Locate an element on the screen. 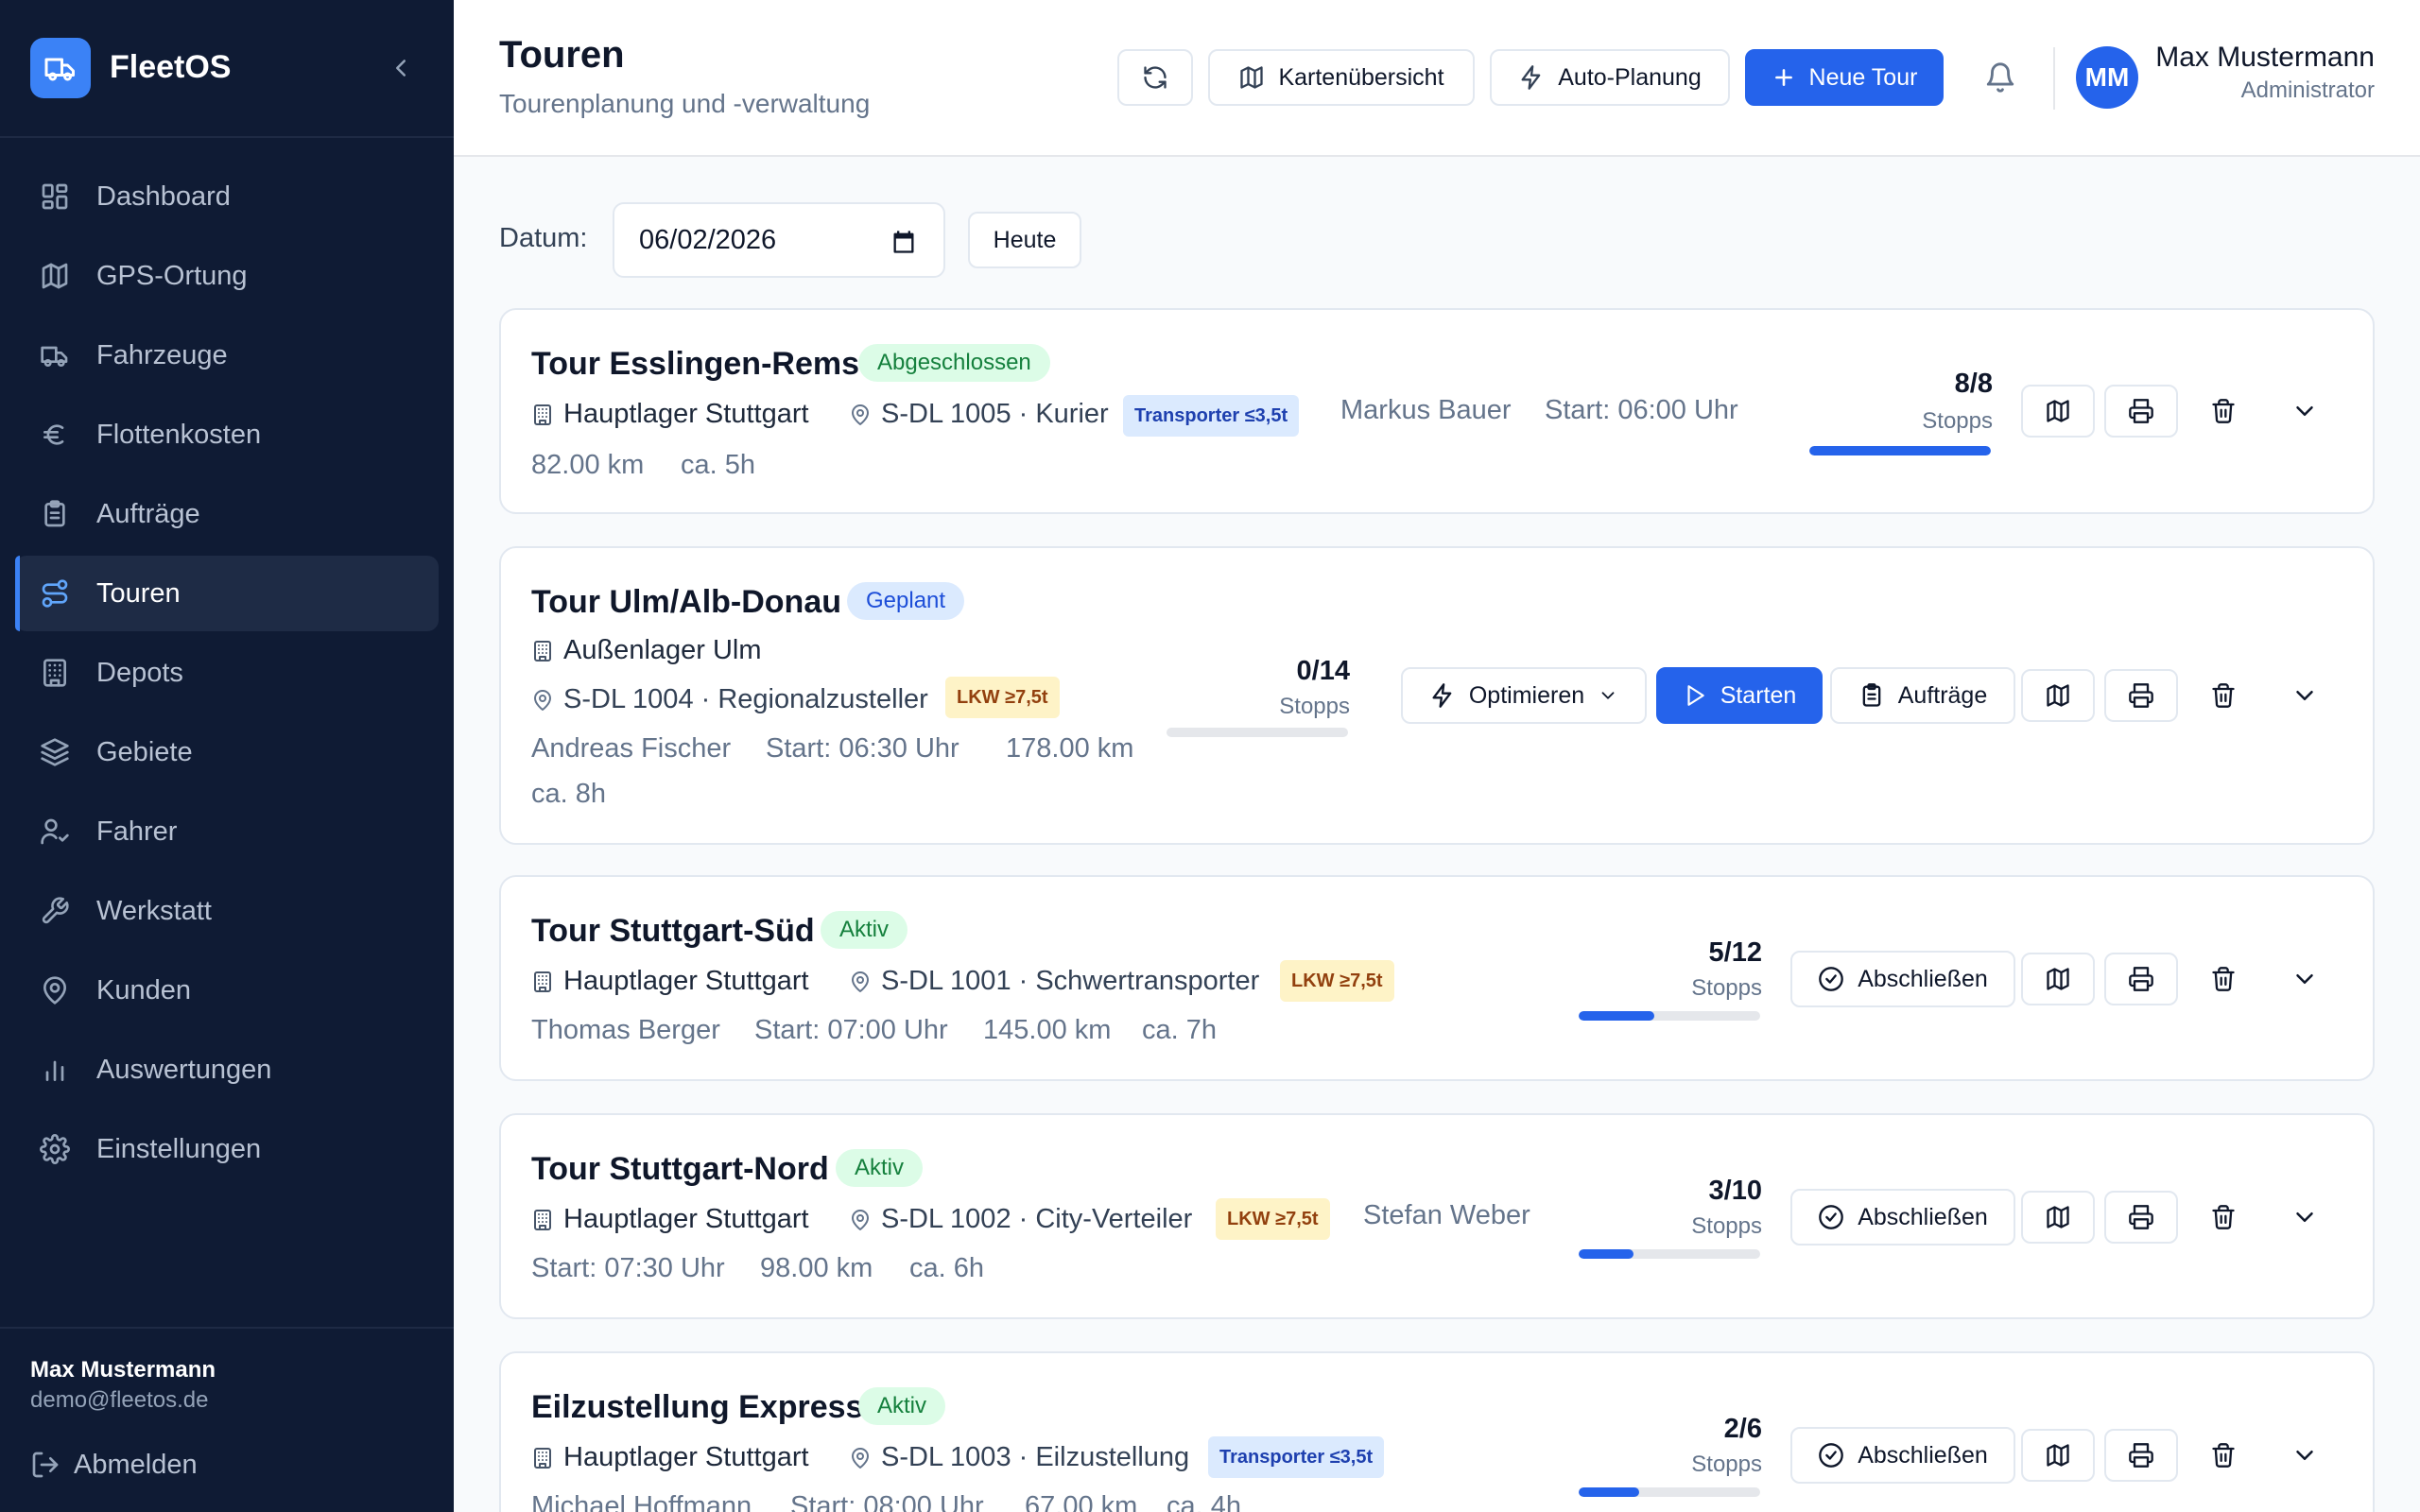 This screenshot has height=1512, width=2420. bell-icon is located at coordinates (2000, 77).